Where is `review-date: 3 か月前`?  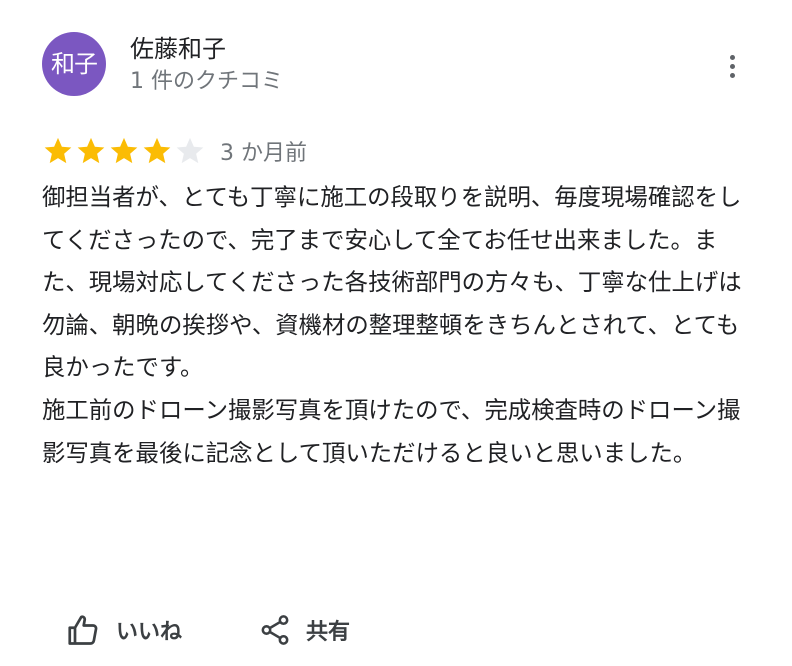 review-date: 3 か月前 is located at coordinates (263, 153).